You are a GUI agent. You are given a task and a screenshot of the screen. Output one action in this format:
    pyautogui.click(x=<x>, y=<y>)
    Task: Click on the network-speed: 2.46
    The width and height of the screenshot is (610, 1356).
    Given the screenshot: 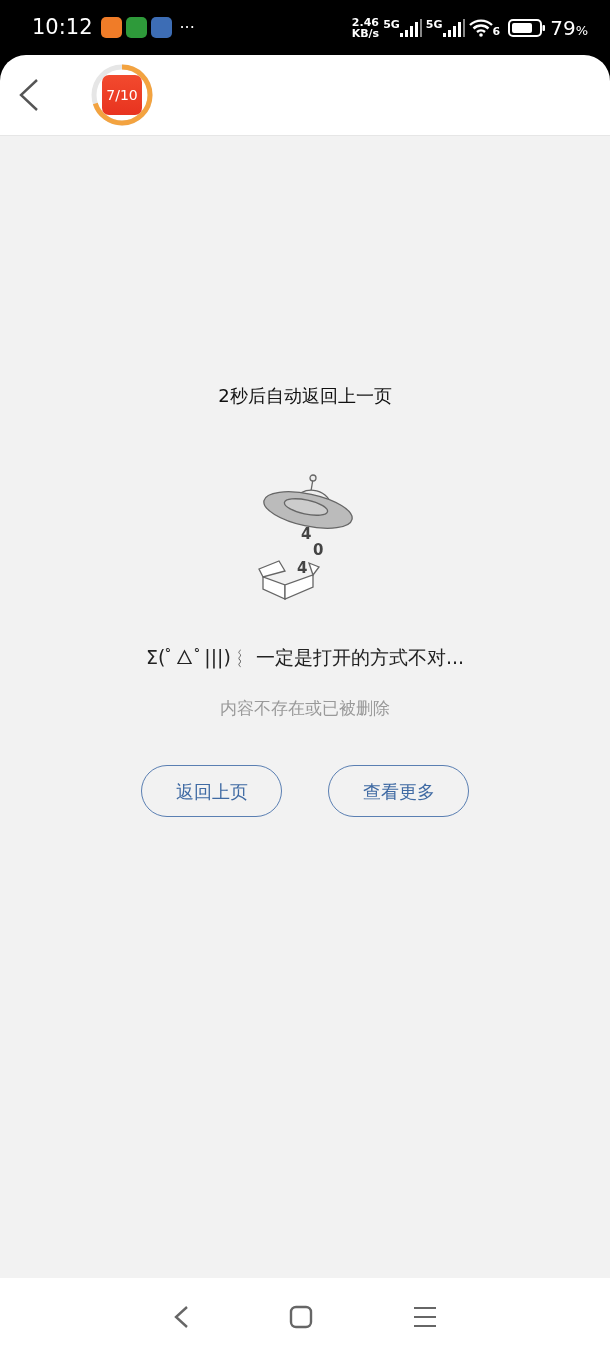 What is the action you would take?
    pyautogui.click(x=365, y=22)
    